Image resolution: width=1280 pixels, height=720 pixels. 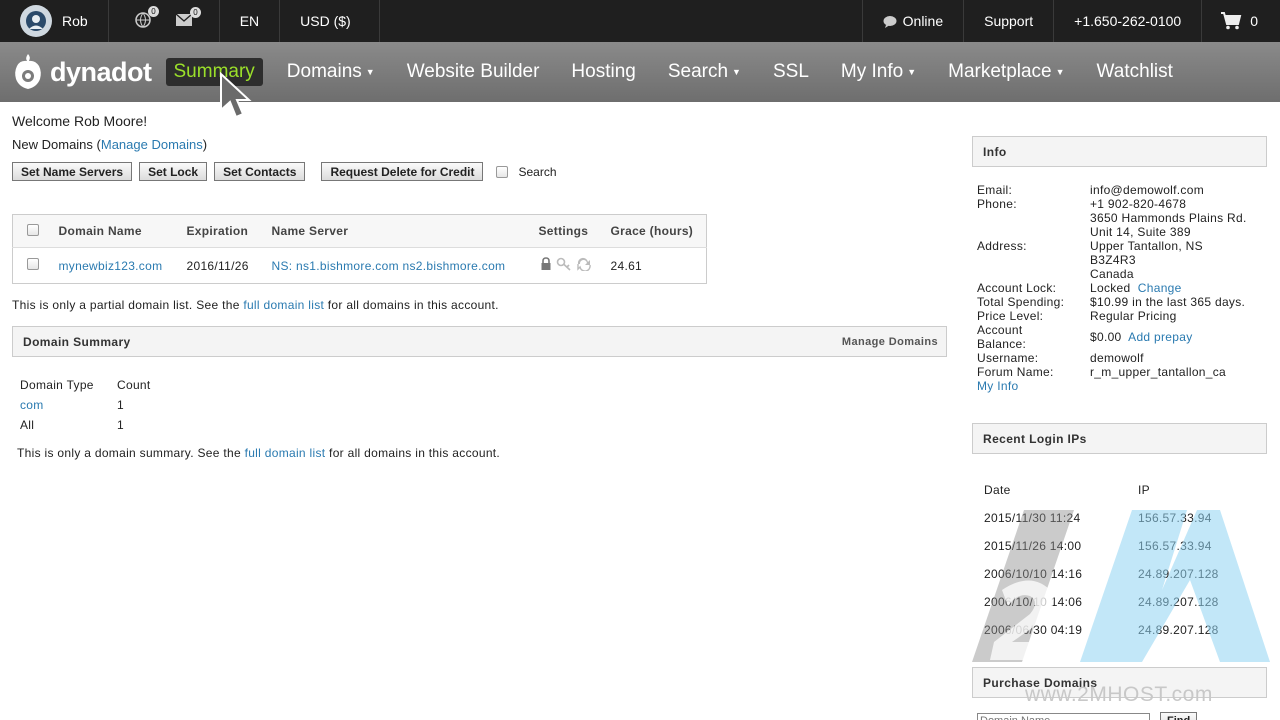 I want to click on settings-cell, so click(x=569, y=266).